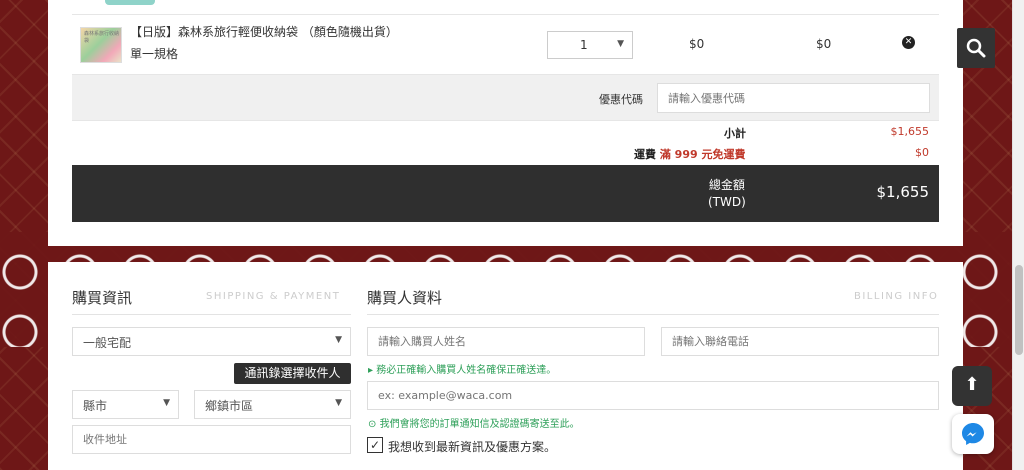  What do you see at coordinates (824, 44) in the screenshot?
I see `line-total: $0` at bounding box center [824, 44].